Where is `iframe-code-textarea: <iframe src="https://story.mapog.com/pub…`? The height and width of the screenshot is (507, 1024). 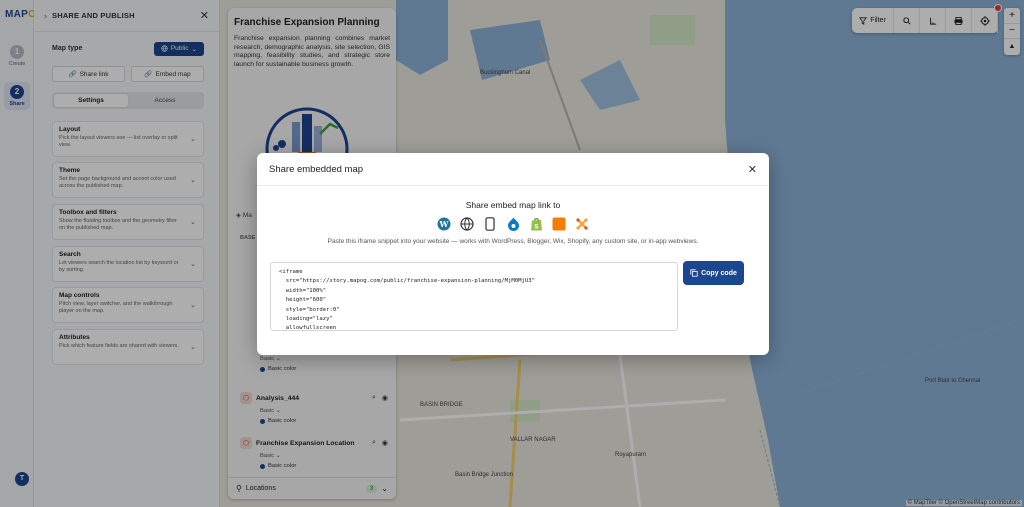
iframe-code-textarea: <iframe src="https://story.mapog.com/pub… is located at coordinates (474, 296).